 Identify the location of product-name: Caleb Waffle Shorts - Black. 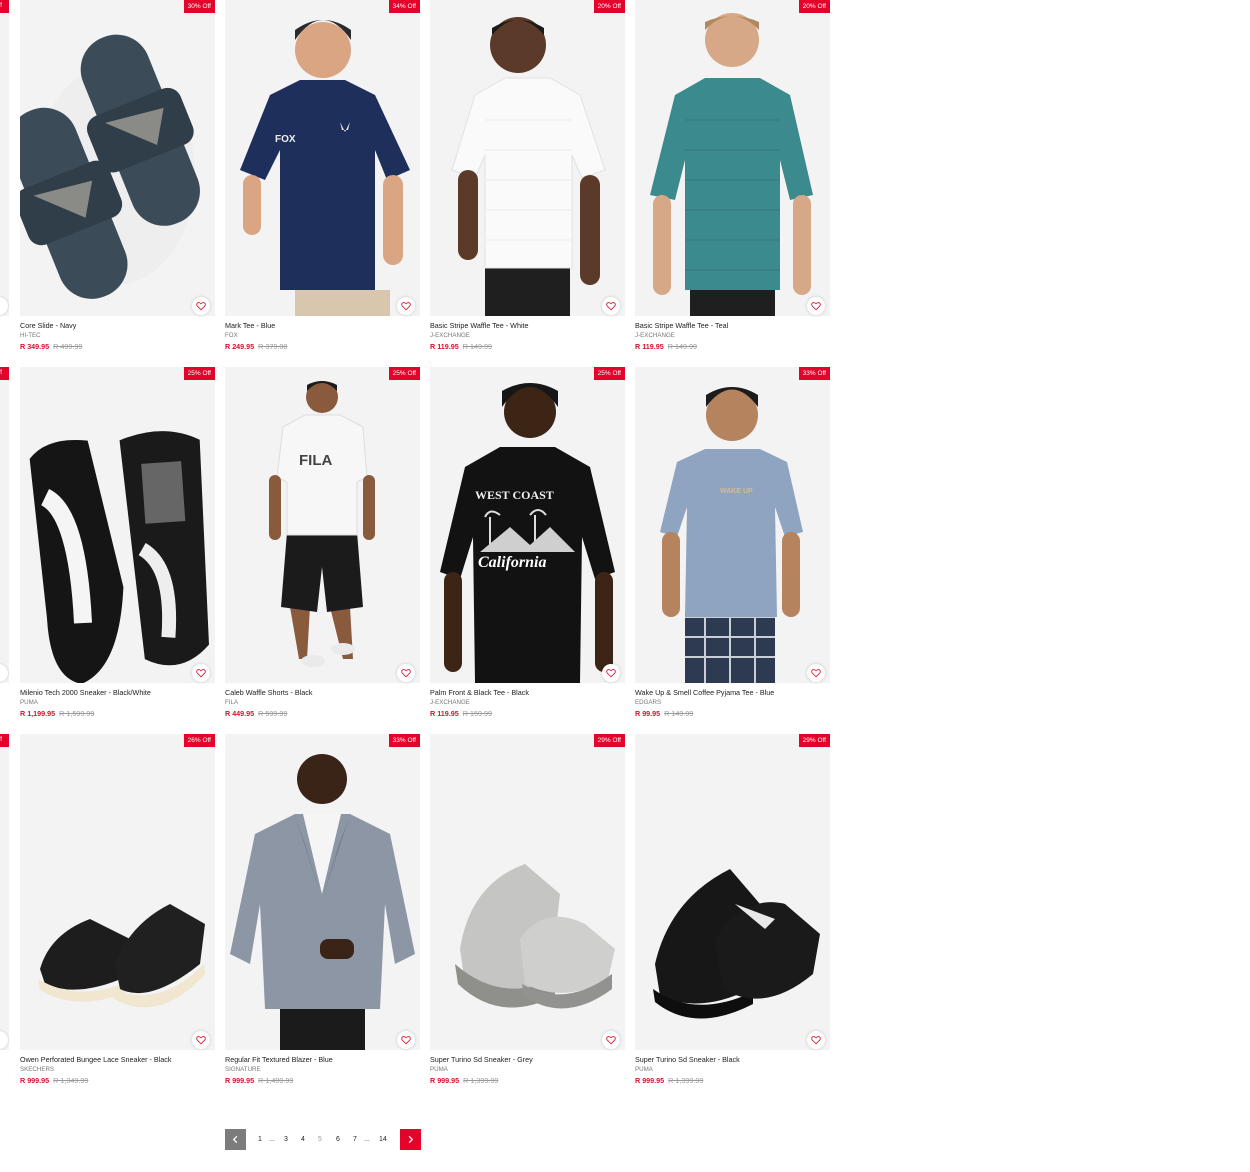
(268, 692).